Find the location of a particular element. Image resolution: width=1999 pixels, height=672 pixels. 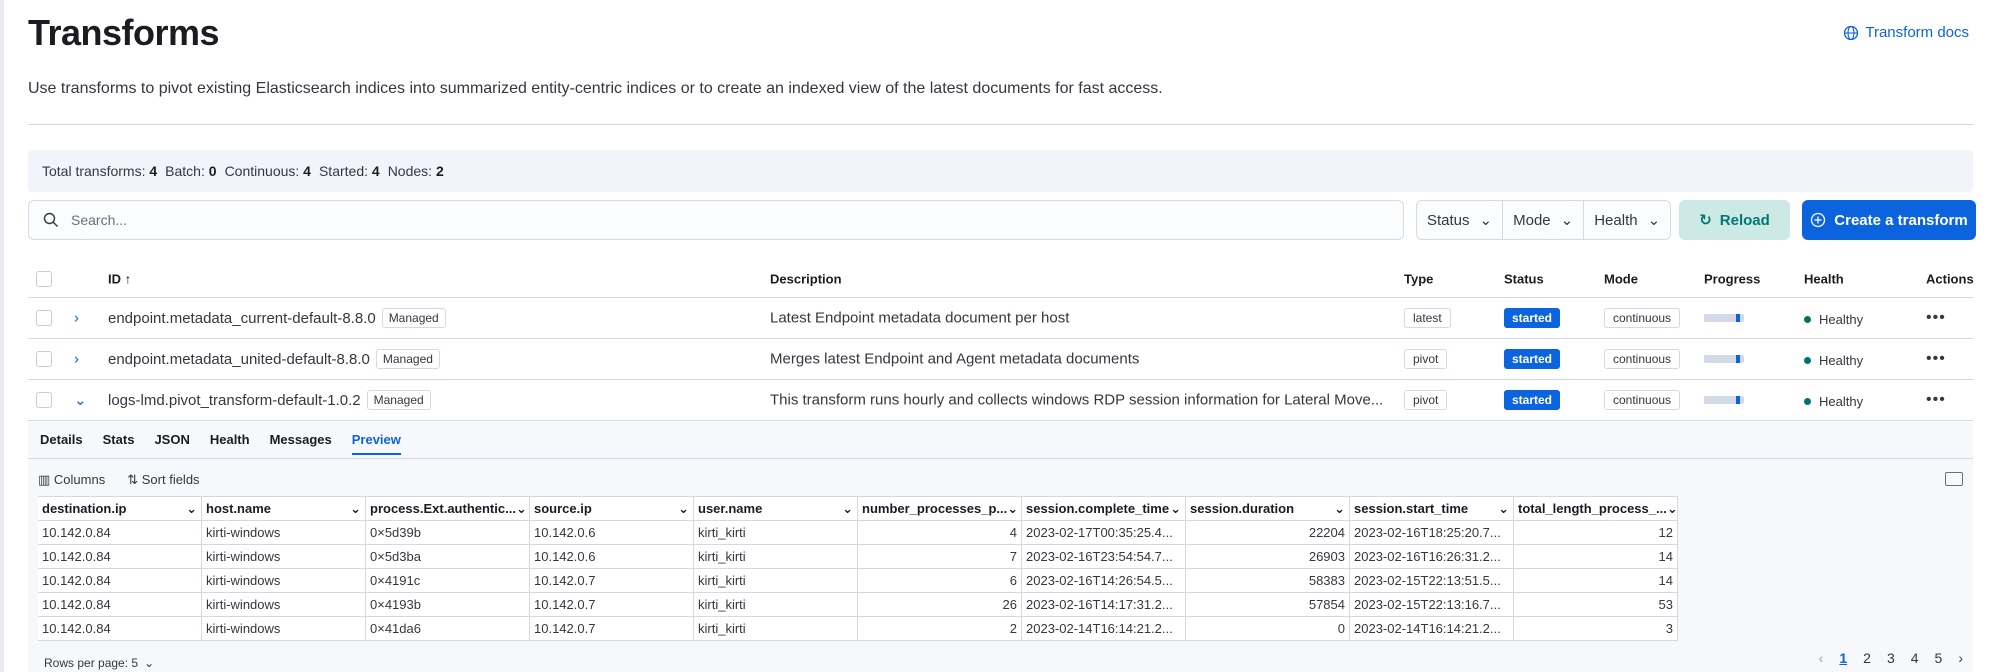

grid-cell: 26903 is located at coordinates (1268, 556).